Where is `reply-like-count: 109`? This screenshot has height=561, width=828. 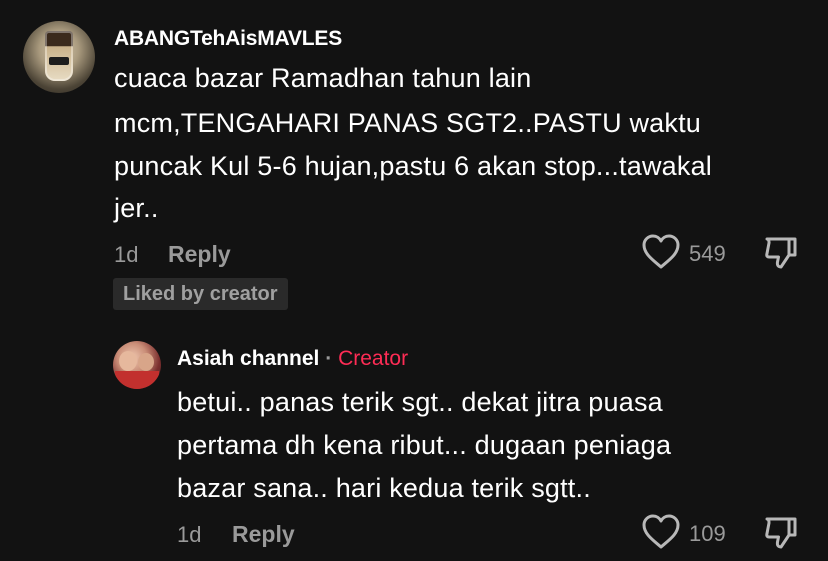 reply-like-count: 109 is located at coordinates (707, 533).